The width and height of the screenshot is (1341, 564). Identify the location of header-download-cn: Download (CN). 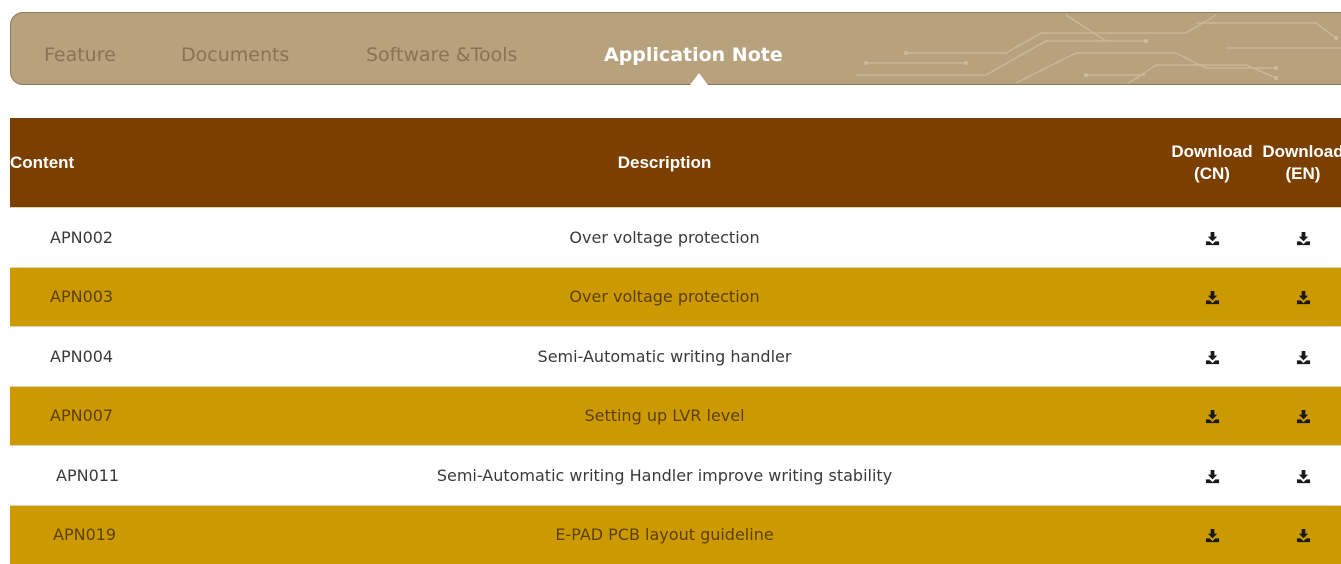
(1212, 163).